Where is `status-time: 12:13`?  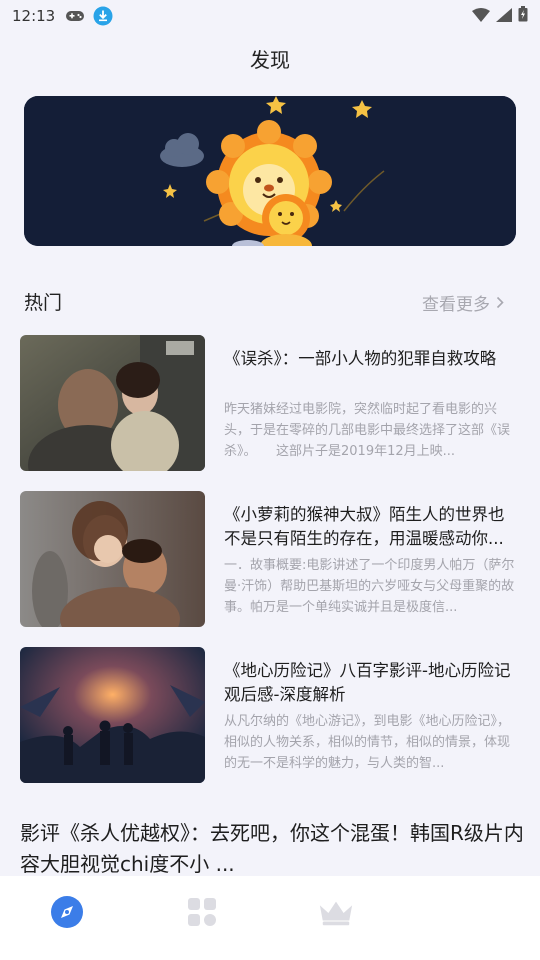 status-time: 12:13 is located at coordinates (34, 16).